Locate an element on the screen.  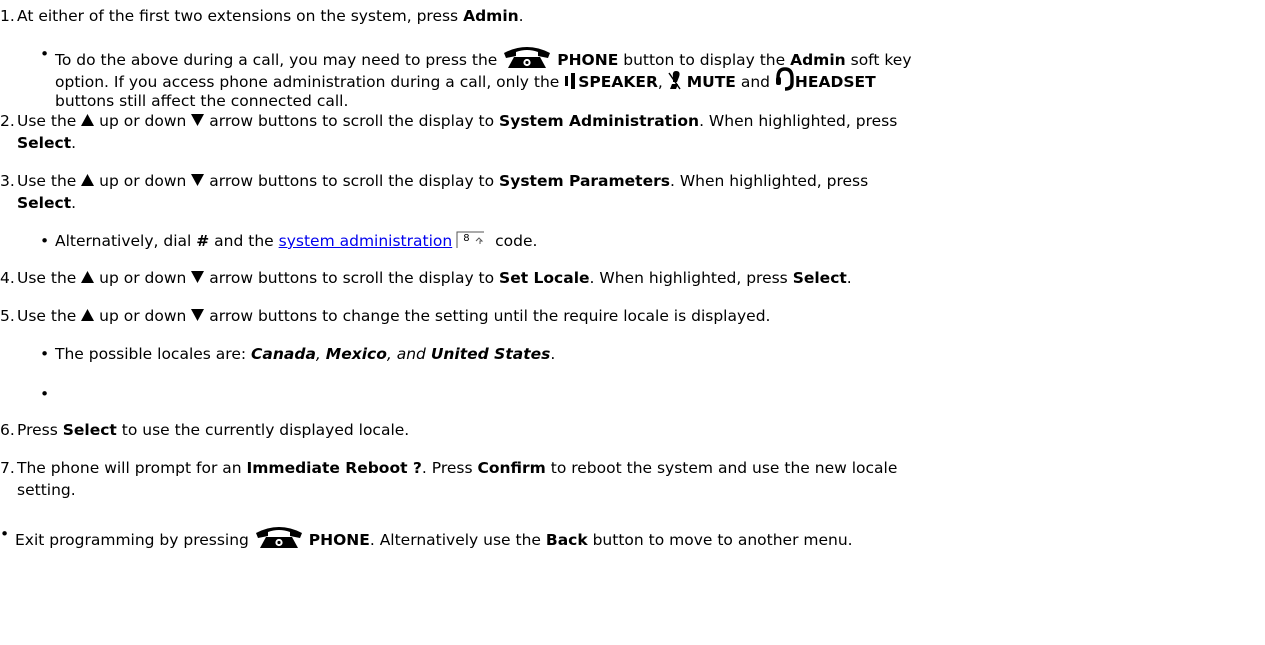
phone-icon is located at coordinates (279, 539).